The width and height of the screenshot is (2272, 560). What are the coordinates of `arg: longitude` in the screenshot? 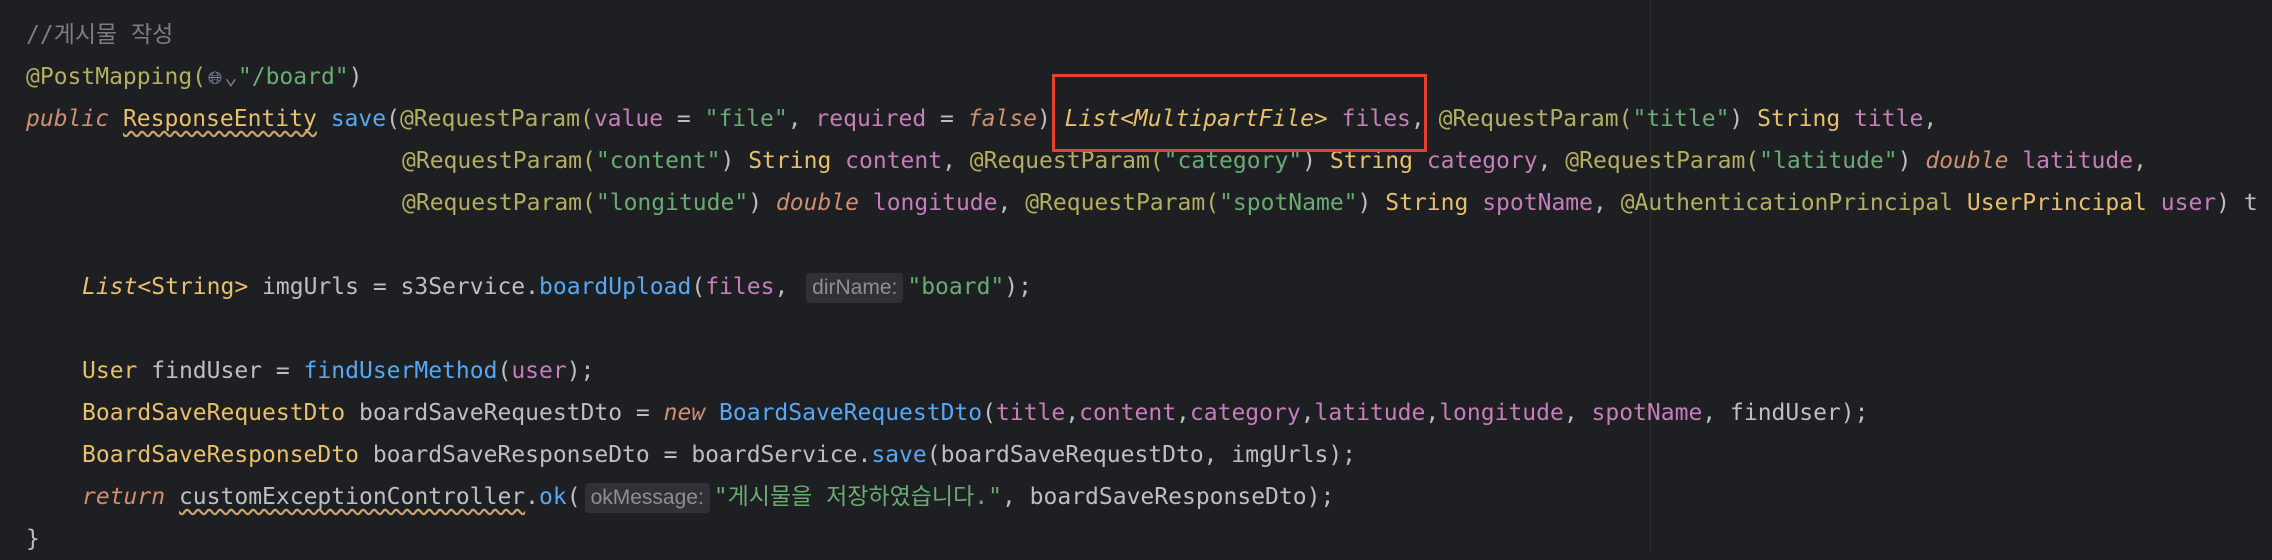 It's located at (1501, 413).